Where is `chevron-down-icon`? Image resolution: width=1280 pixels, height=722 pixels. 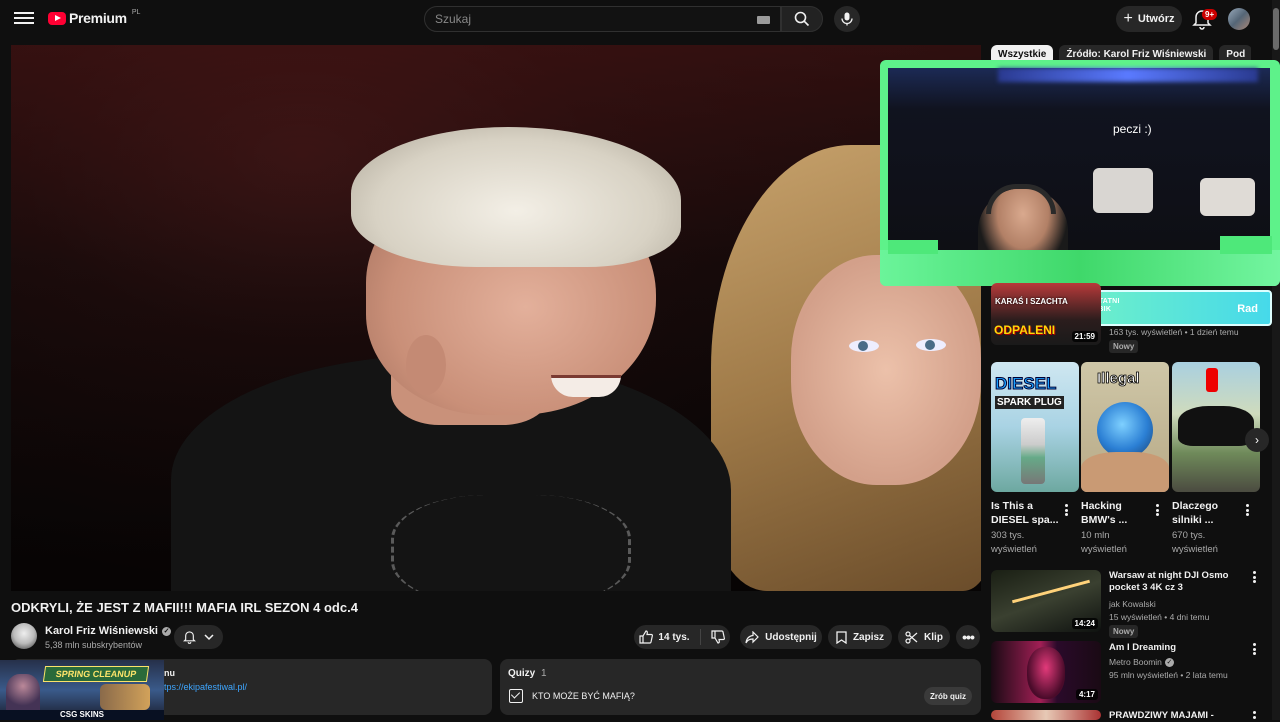
chevron-down-icon is located at coordinates (209, 637).